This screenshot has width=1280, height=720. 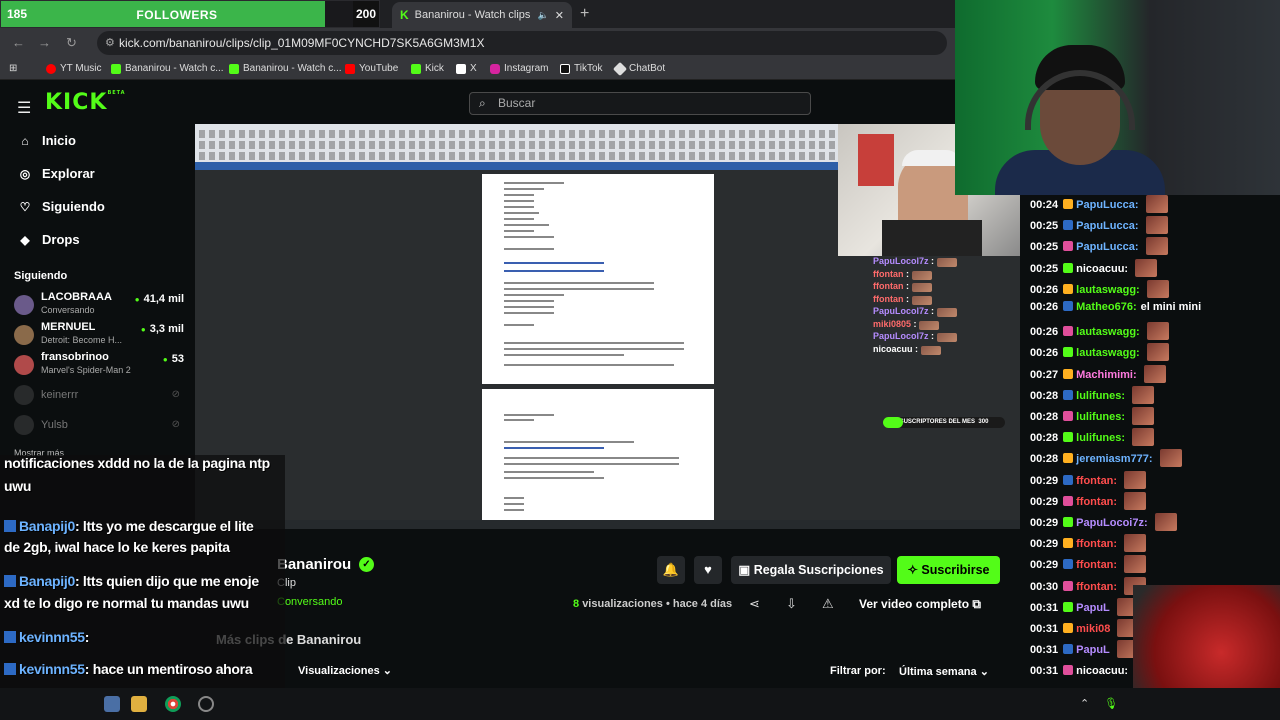 What do you see at coordinates (68, 173) in the screenshot?
I see `nav-label: Explorar` at bounding box center [68, 173].